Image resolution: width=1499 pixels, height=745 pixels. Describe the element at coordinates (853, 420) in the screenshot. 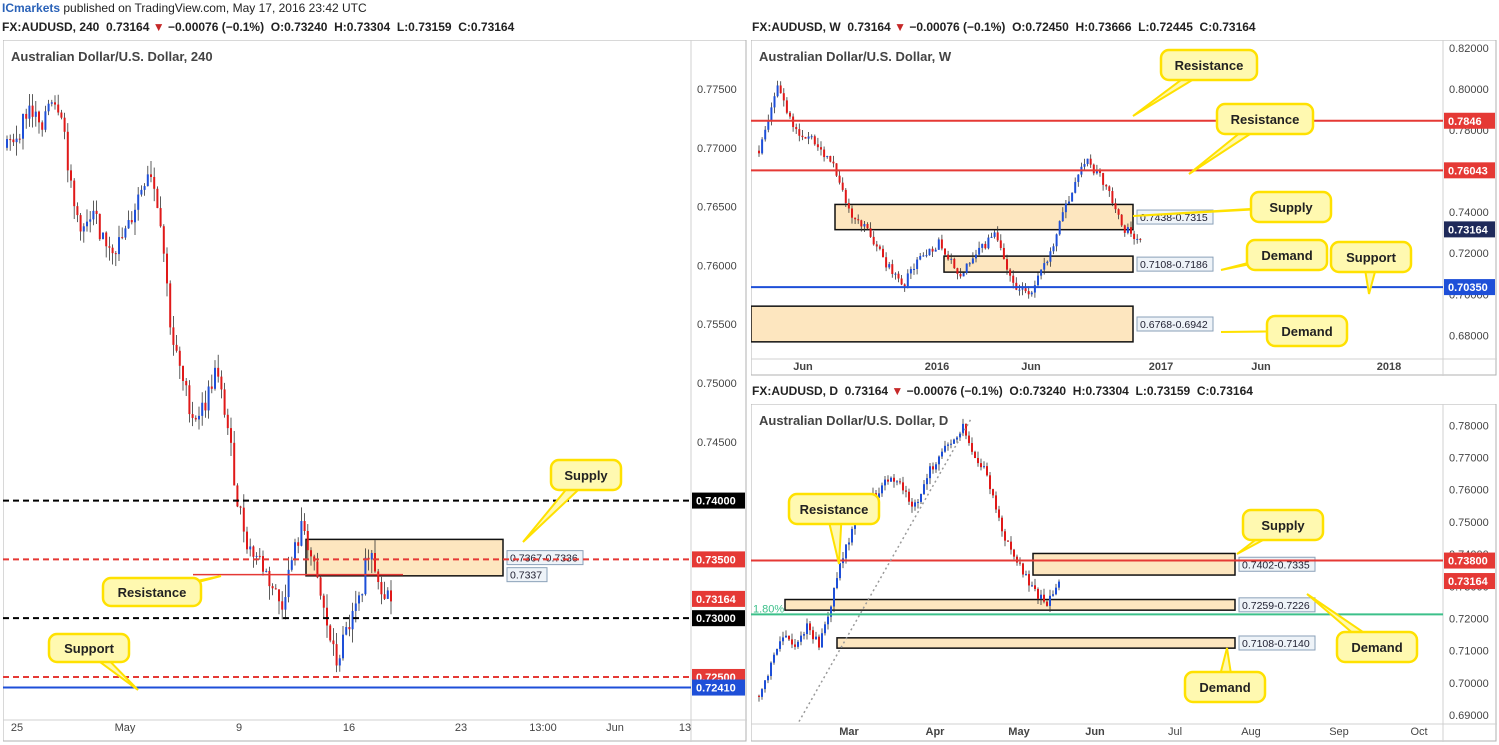

I see `chart-title: Australian Dollar/U.S. Dollar, D` at that location.